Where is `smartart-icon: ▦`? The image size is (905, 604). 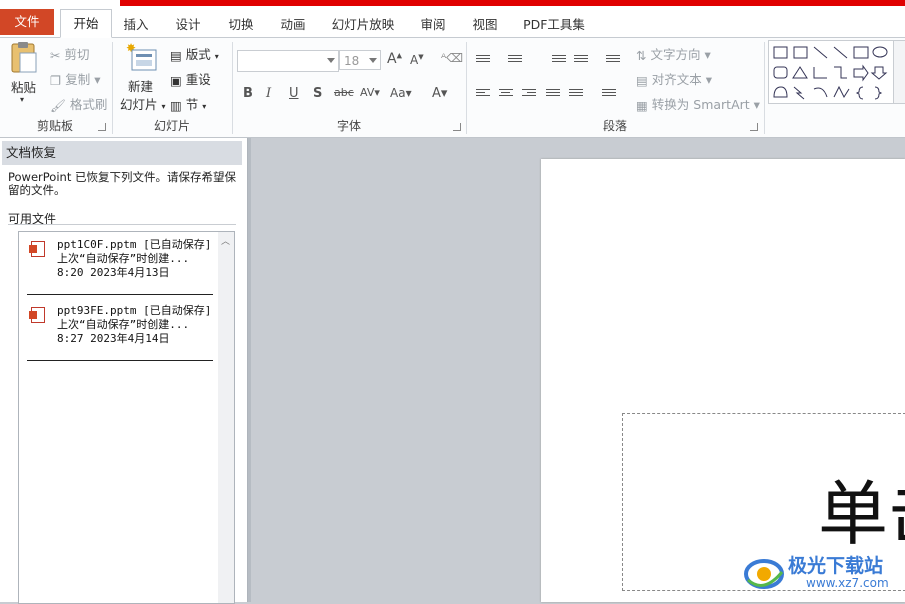
smartart-icon: ▦ is located at coordinates (642, 105).